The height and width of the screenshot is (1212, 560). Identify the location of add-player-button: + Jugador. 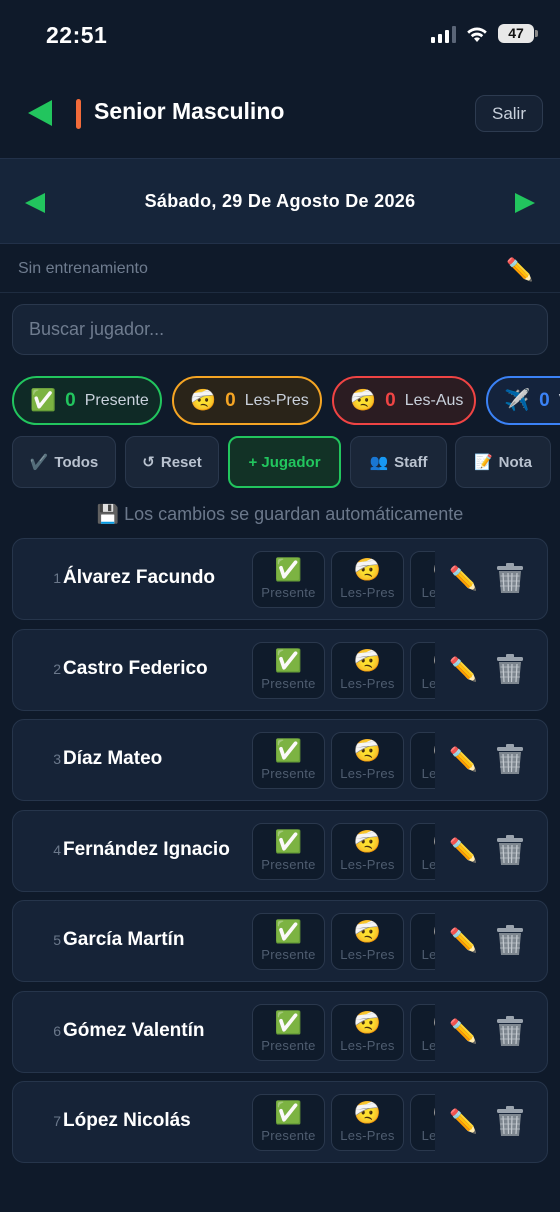
(284, 462).